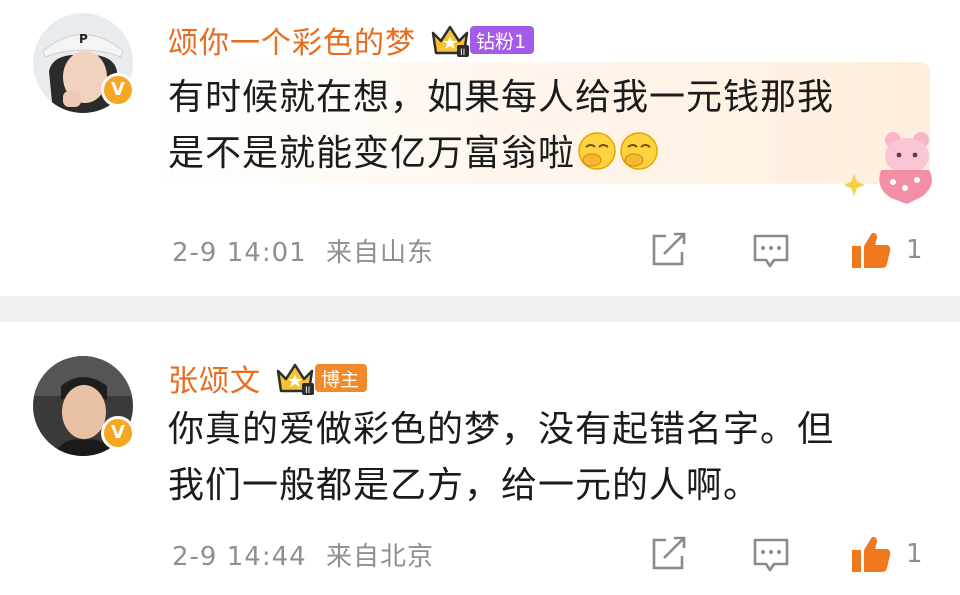 The image size is (960, 595). I want to click on svg-text: P, so click(83, 39).